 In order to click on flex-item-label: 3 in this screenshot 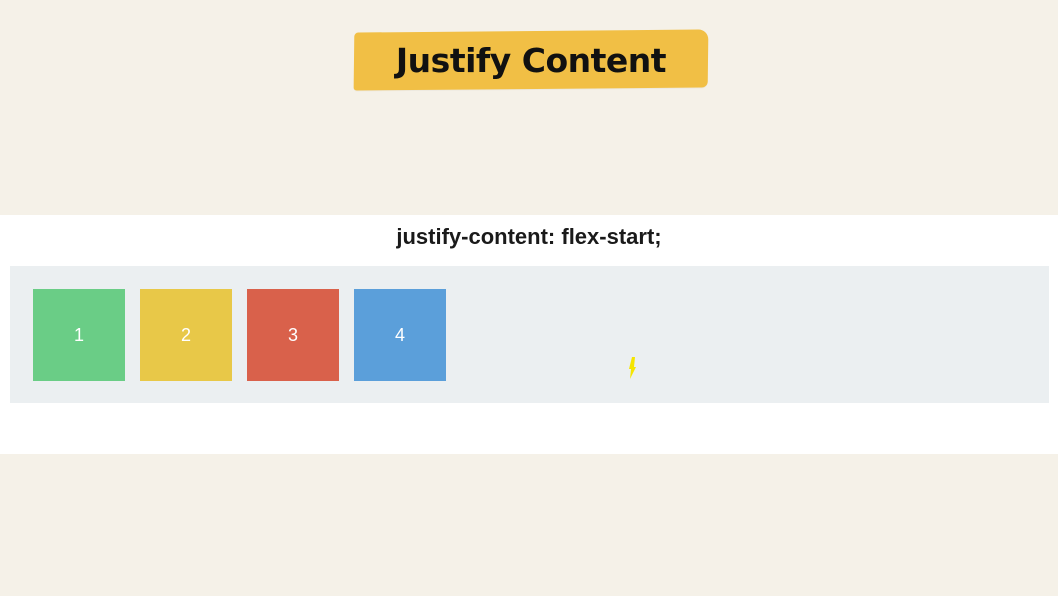, I will do `click(292, 334)`.